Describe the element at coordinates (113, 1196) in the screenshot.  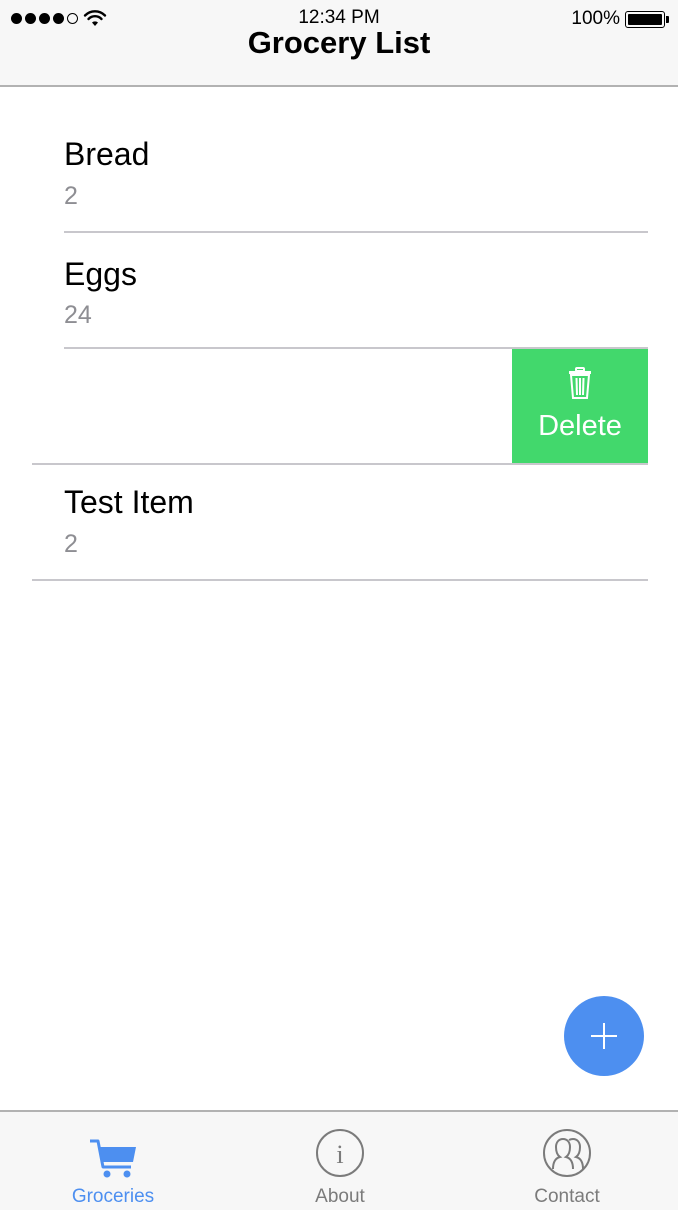
I see `tab-label: Groceries` at that location.